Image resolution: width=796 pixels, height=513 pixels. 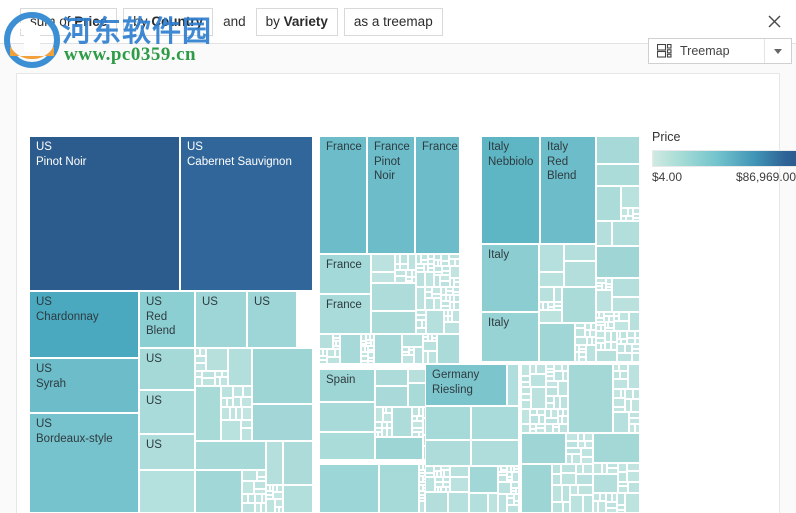 I want to click on treemap-tile: Italy Red Blend, so click(x=568, y=190).